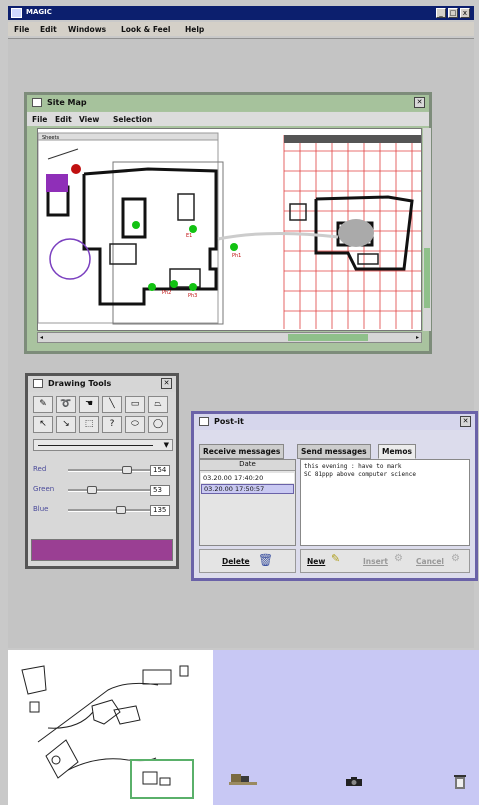  Describe the element at coordinates (229, 337) in the screenshot. I see `site-map-horizontal-scrollbar: ◂ ▸` at that location.